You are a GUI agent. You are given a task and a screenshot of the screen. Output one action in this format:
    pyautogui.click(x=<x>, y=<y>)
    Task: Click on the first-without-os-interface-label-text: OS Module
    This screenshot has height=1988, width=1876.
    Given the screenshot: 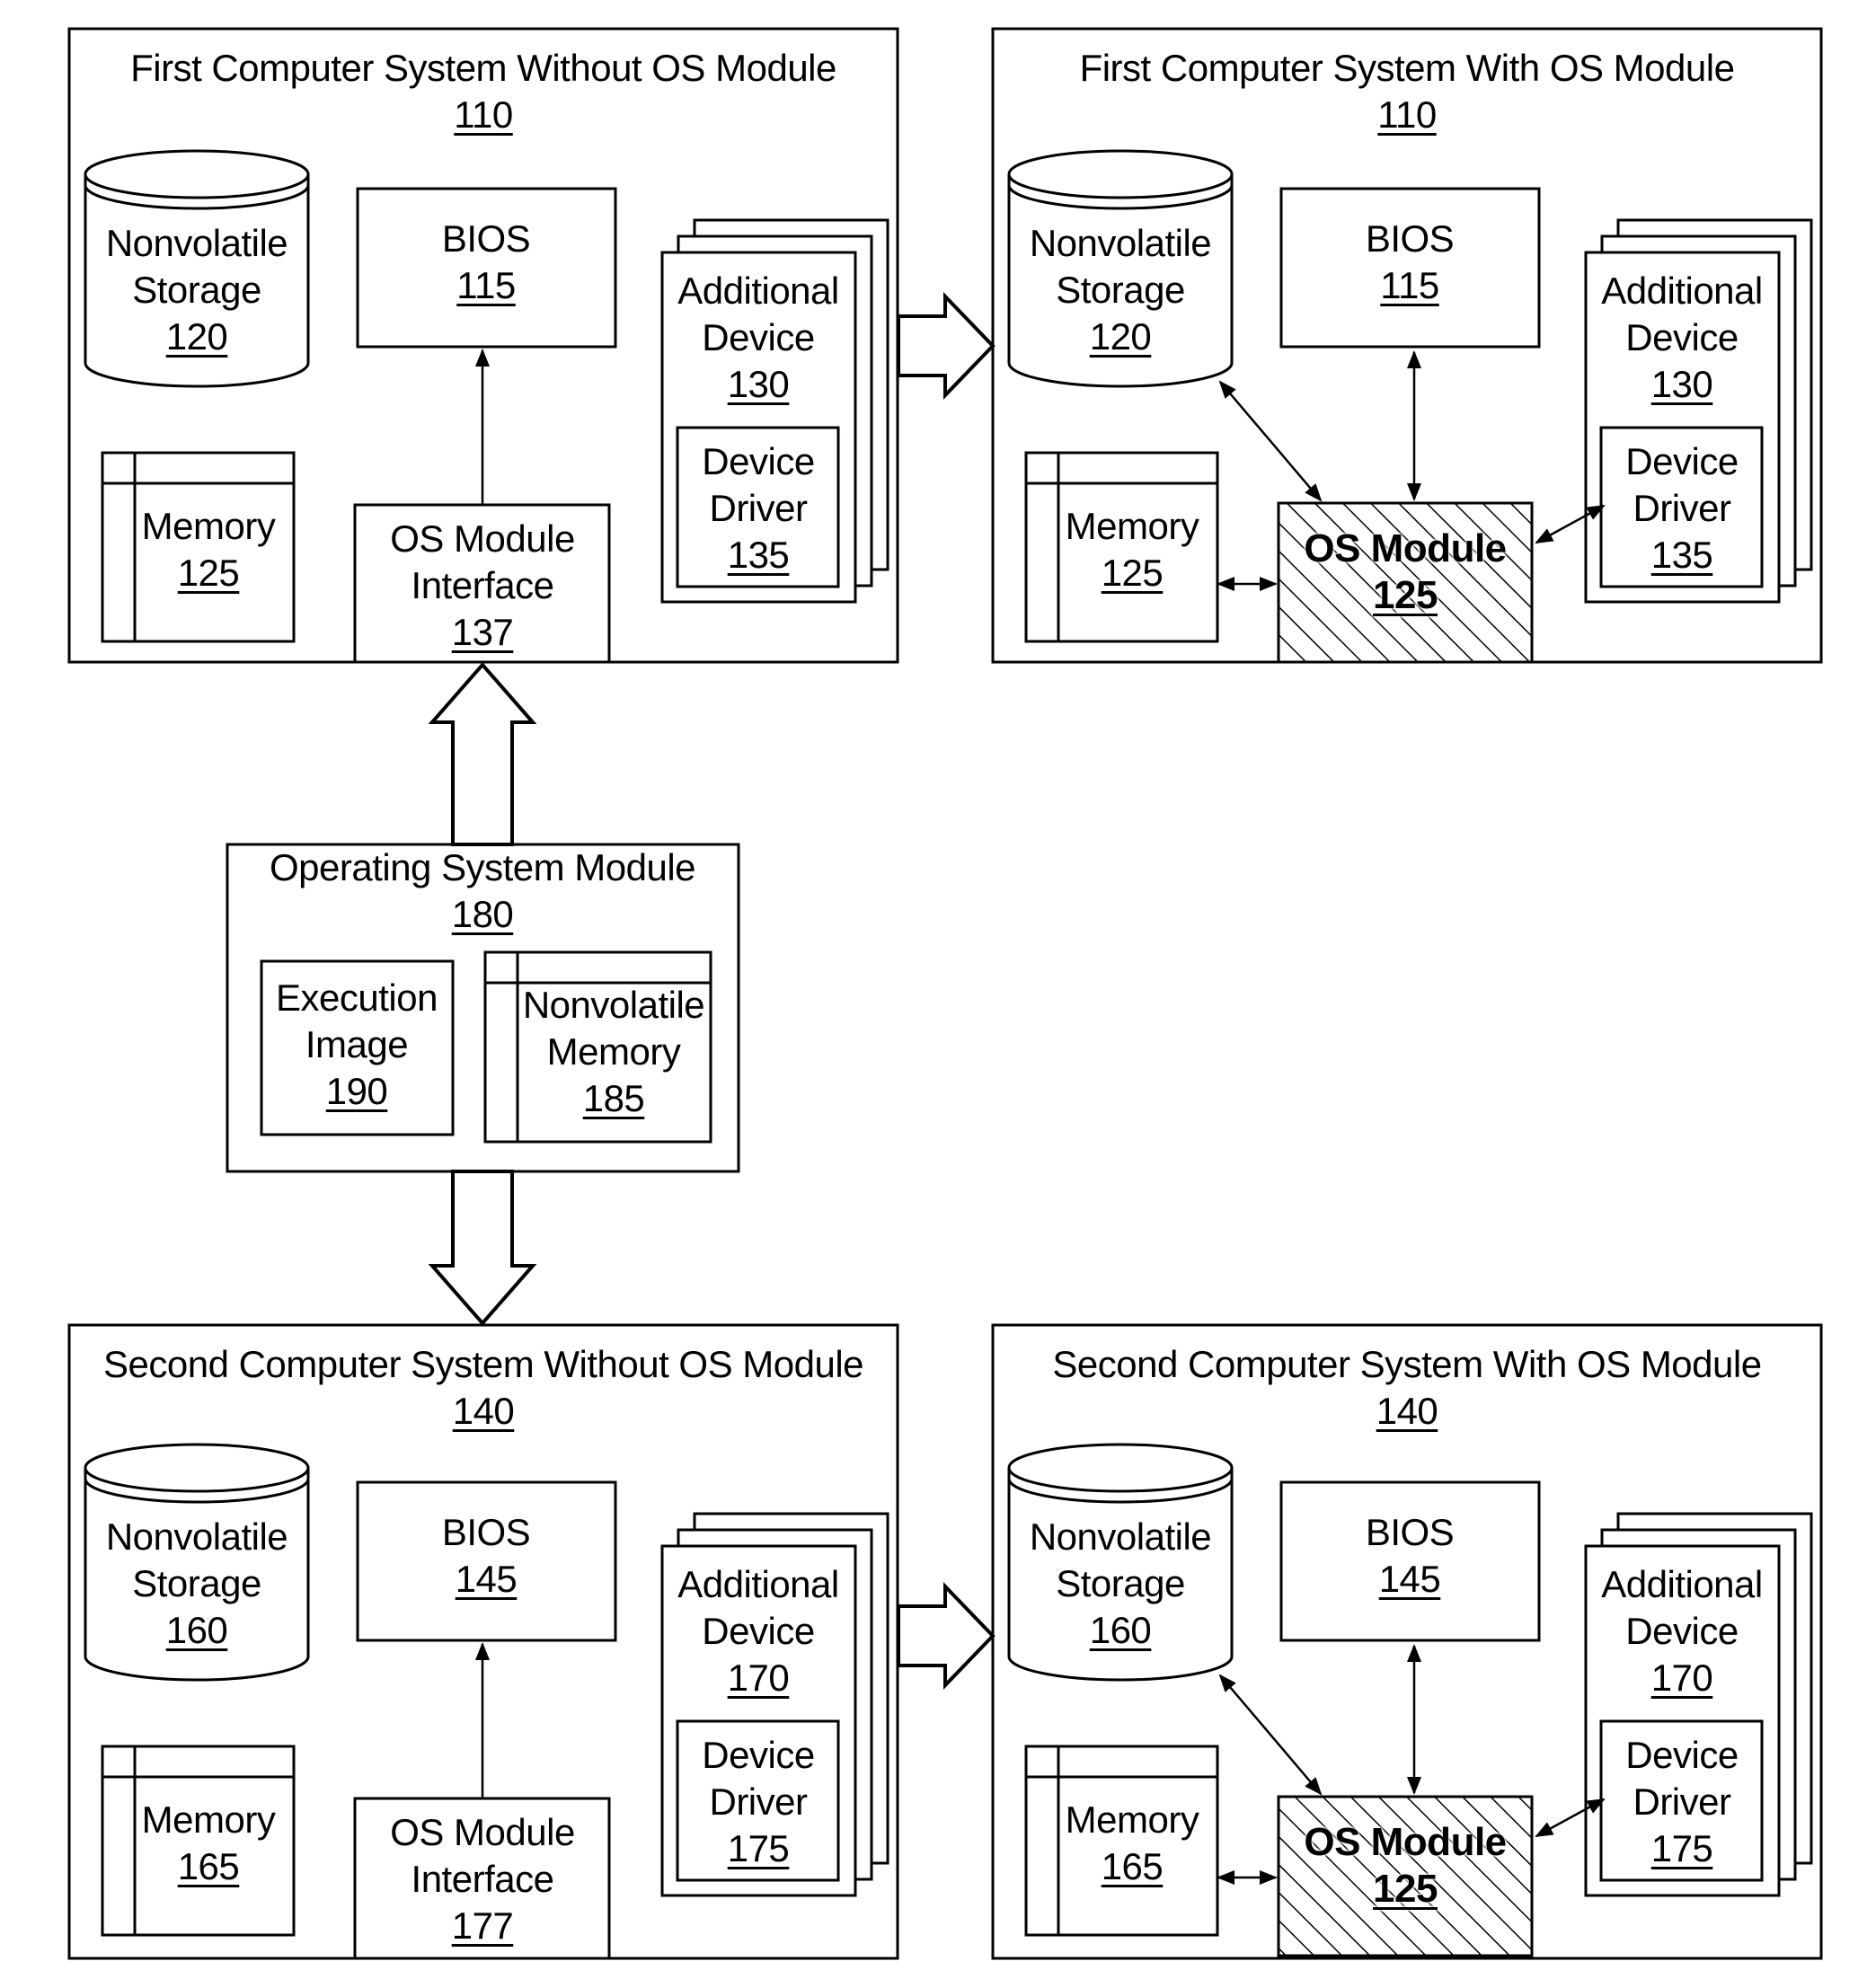 What is the action you would take?
    pyautogui.click(x=483, y=538)
    